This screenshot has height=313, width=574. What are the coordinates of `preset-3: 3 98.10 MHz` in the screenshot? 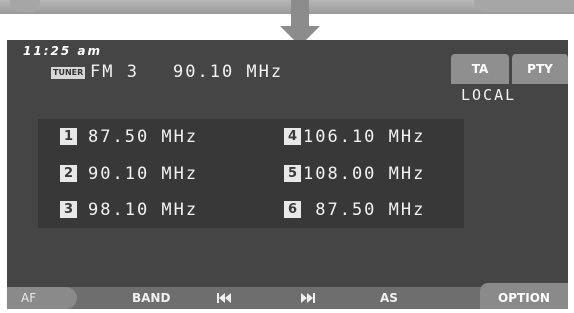 It's located at (150, 210).